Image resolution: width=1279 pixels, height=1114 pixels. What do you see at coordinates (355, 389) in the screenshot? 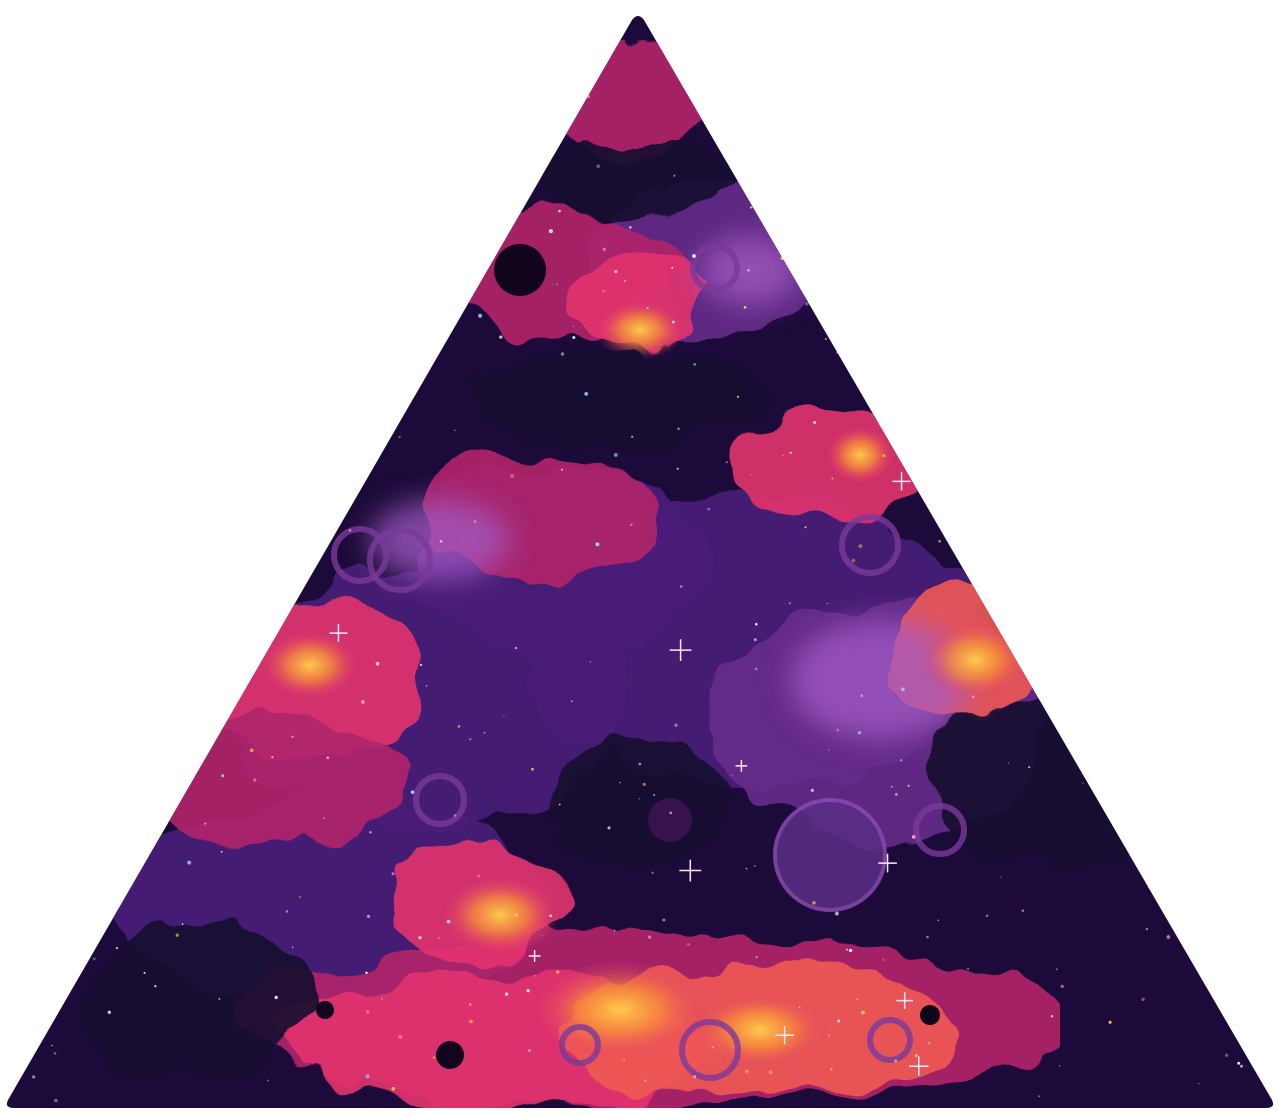
I see `sparkle` at bounding box center [355, 389].